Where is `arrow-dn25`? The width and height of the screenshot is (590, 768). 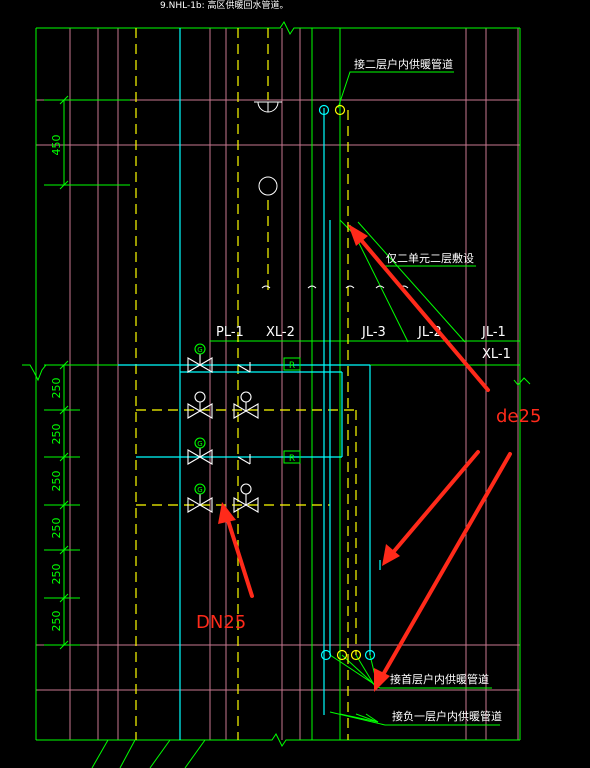
arrow-dn25 is located at coordinates (239, 555).